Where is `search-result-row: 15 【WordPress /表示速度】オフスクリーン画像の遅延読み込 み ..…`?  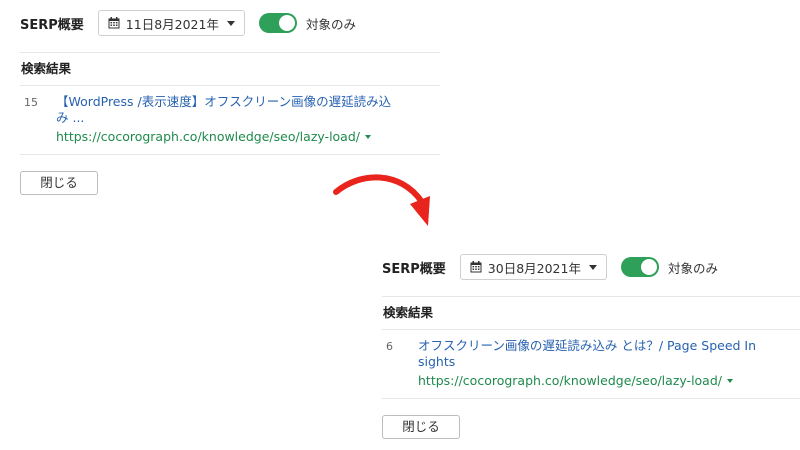
search-result-row: 15 【WordPress /表示速度】オフスクリーン画像の遅延読み込 み ..… is located at coordinates (230, 120).